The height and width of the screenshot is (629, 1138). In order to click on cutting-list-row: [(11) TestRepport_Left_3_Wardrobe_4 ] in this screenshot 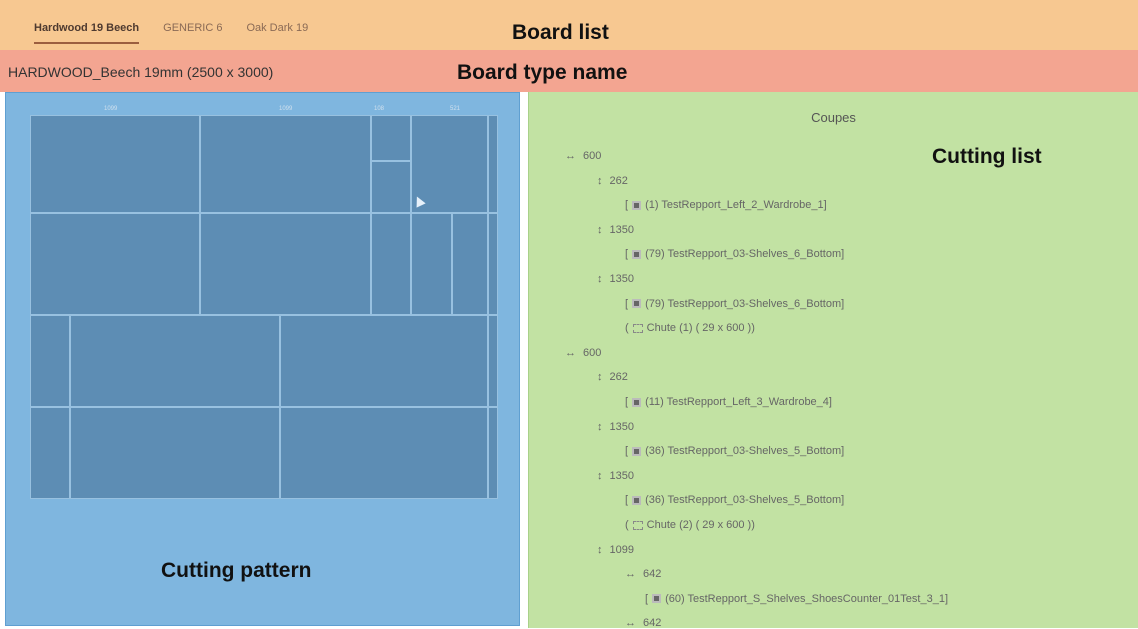, I will do `click(728, 402)`.